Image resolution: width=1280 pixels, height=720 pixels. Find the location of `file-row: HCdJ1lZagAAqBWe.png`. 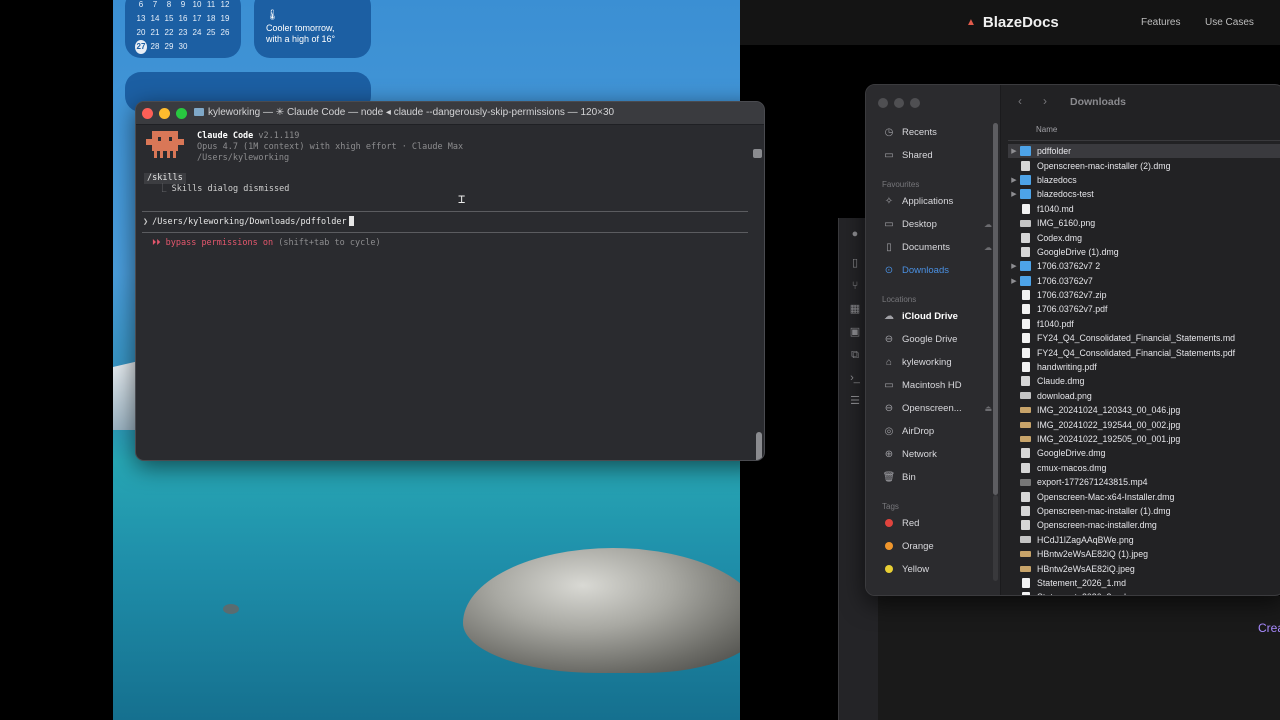

file-row: HCdJ1lZagAAqBWe.png is located at coordinates (1144, 540).